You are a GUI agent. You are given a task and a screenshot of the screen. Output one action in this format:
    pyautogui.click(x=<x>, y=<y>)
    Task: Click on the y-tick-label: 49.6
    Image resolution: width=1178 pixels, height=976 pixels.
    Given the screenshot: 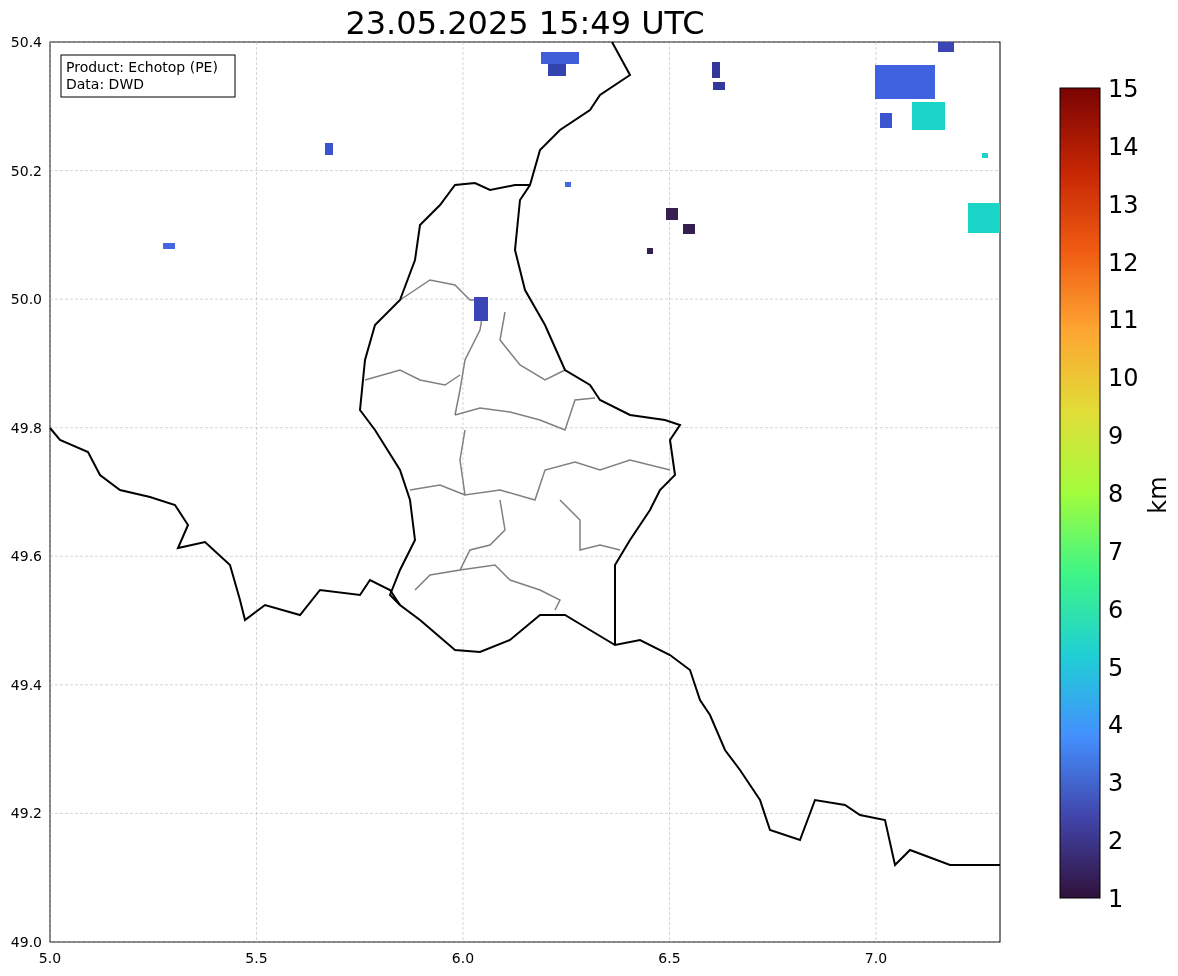 What is the action you would take?
    pyautogui.click(x=26, y=556)
    